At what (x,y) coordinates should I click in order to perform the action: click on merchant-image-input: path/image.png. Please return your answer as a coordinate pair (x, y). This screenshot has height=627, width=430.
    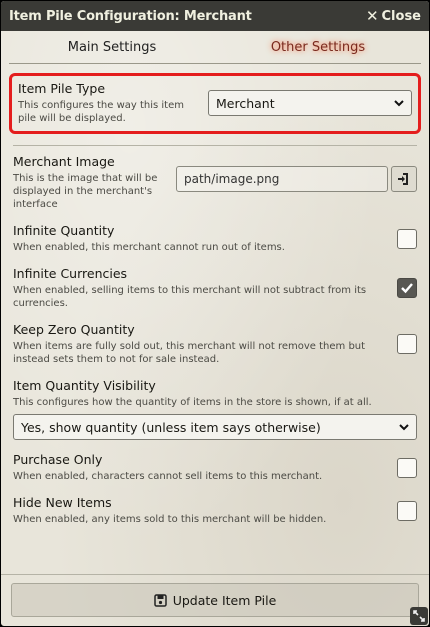
    Looking at the image, I should click on (282, 178).